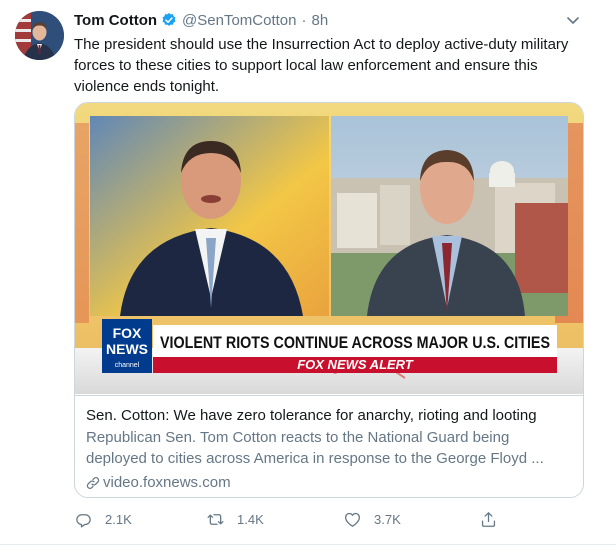 This screenshot has height=552, width=616. Describe the element at coordinates (239, 20) in the screenshot. I see `author-handle: @SenTomCotton` at that location.